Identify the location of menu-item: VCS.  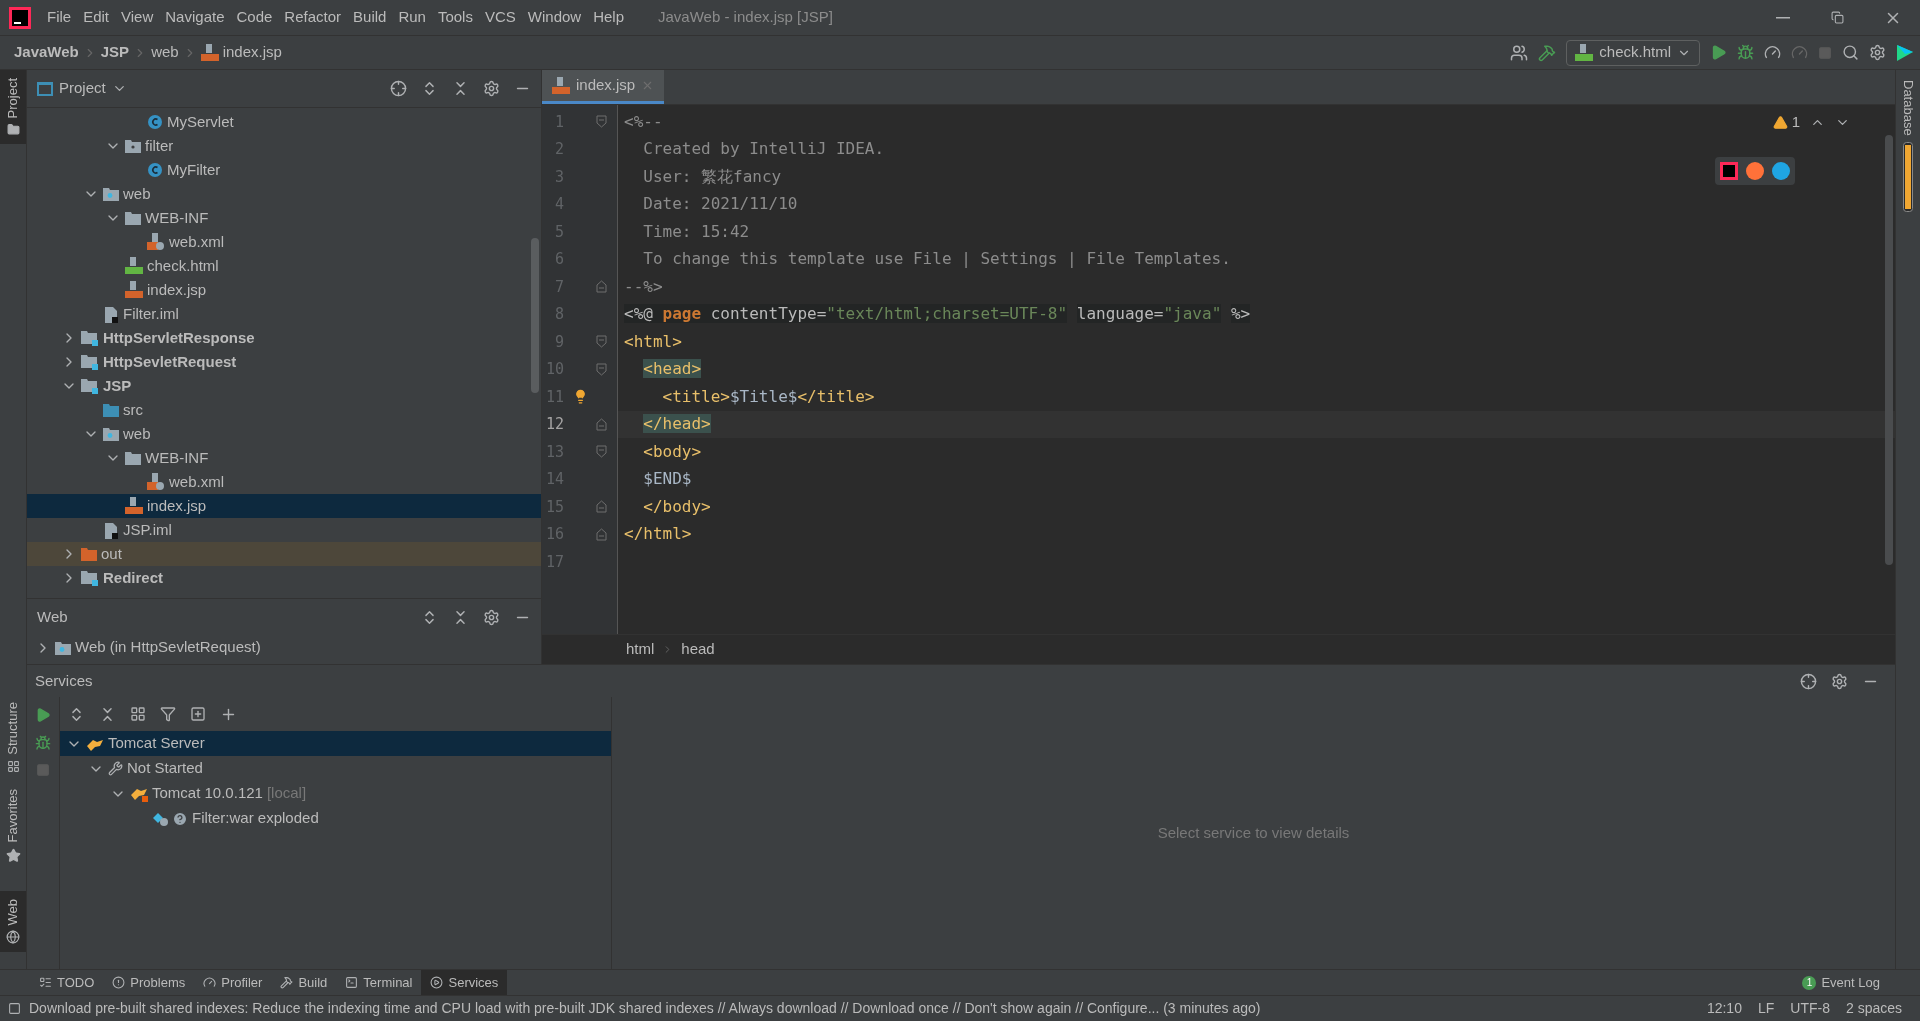
(500, 17).